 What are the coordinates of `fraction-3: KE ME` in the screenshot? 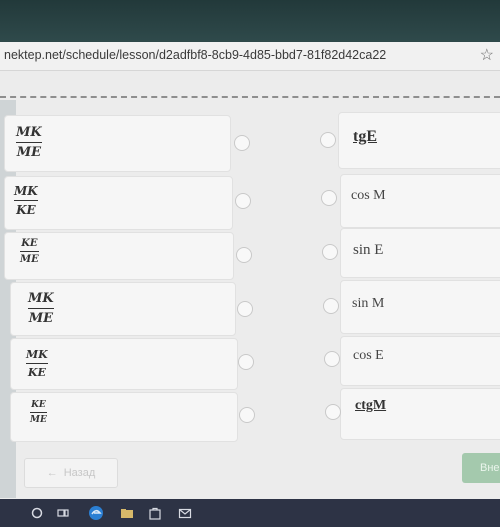 It's located at (29, 251).